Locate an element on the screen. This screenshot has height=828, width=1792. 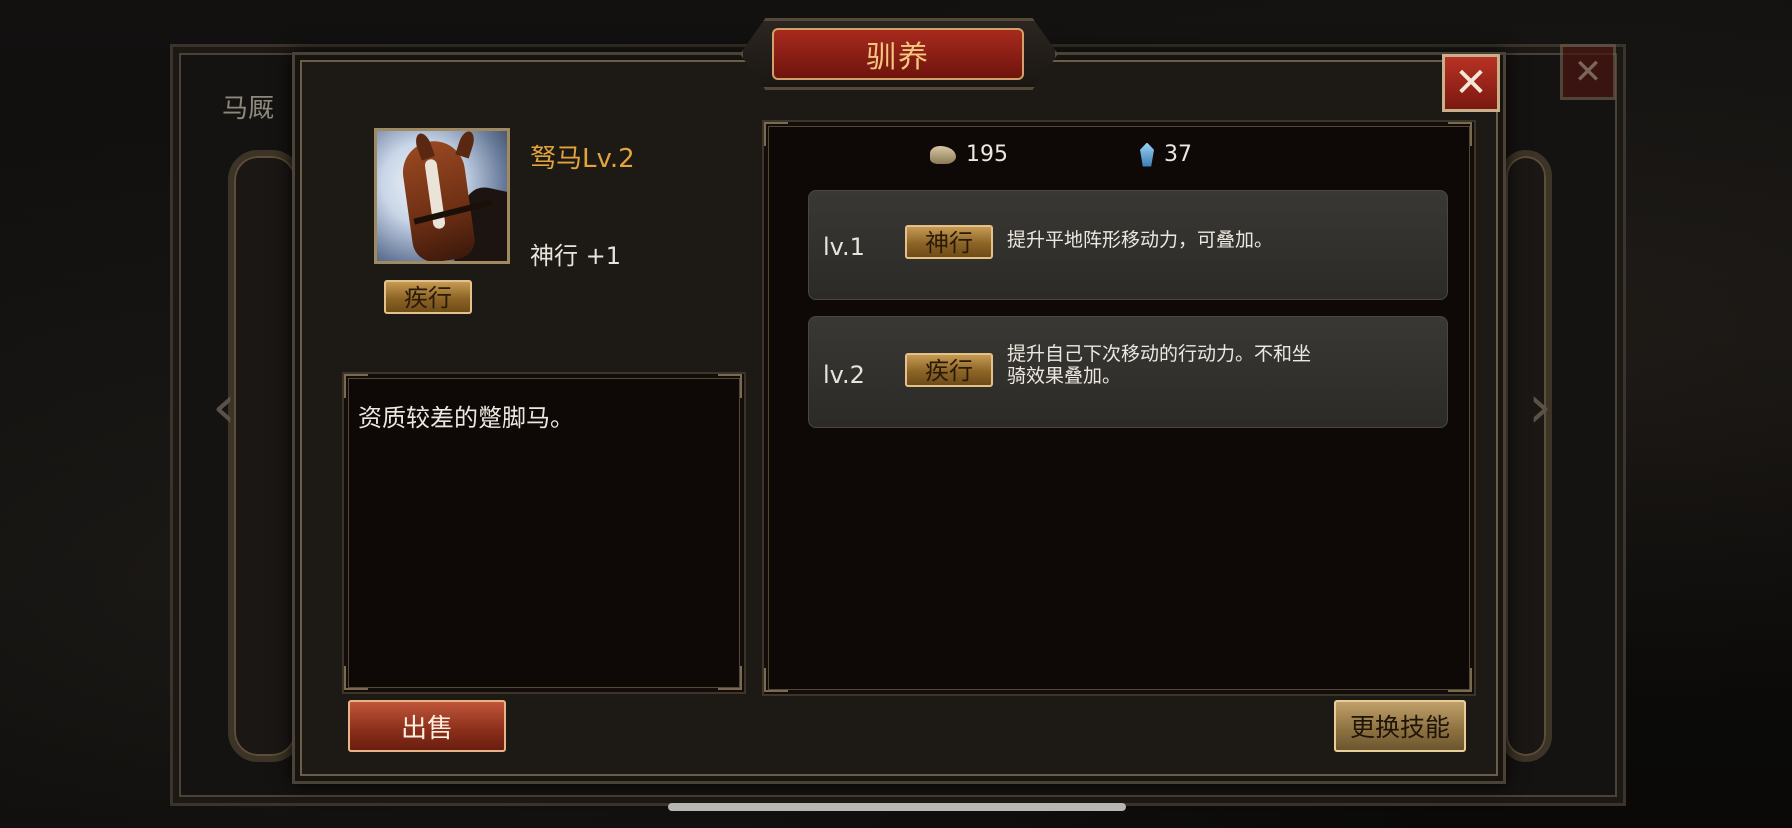
change-skill-button: 更换技能 is located at coordinates (1400, 726).